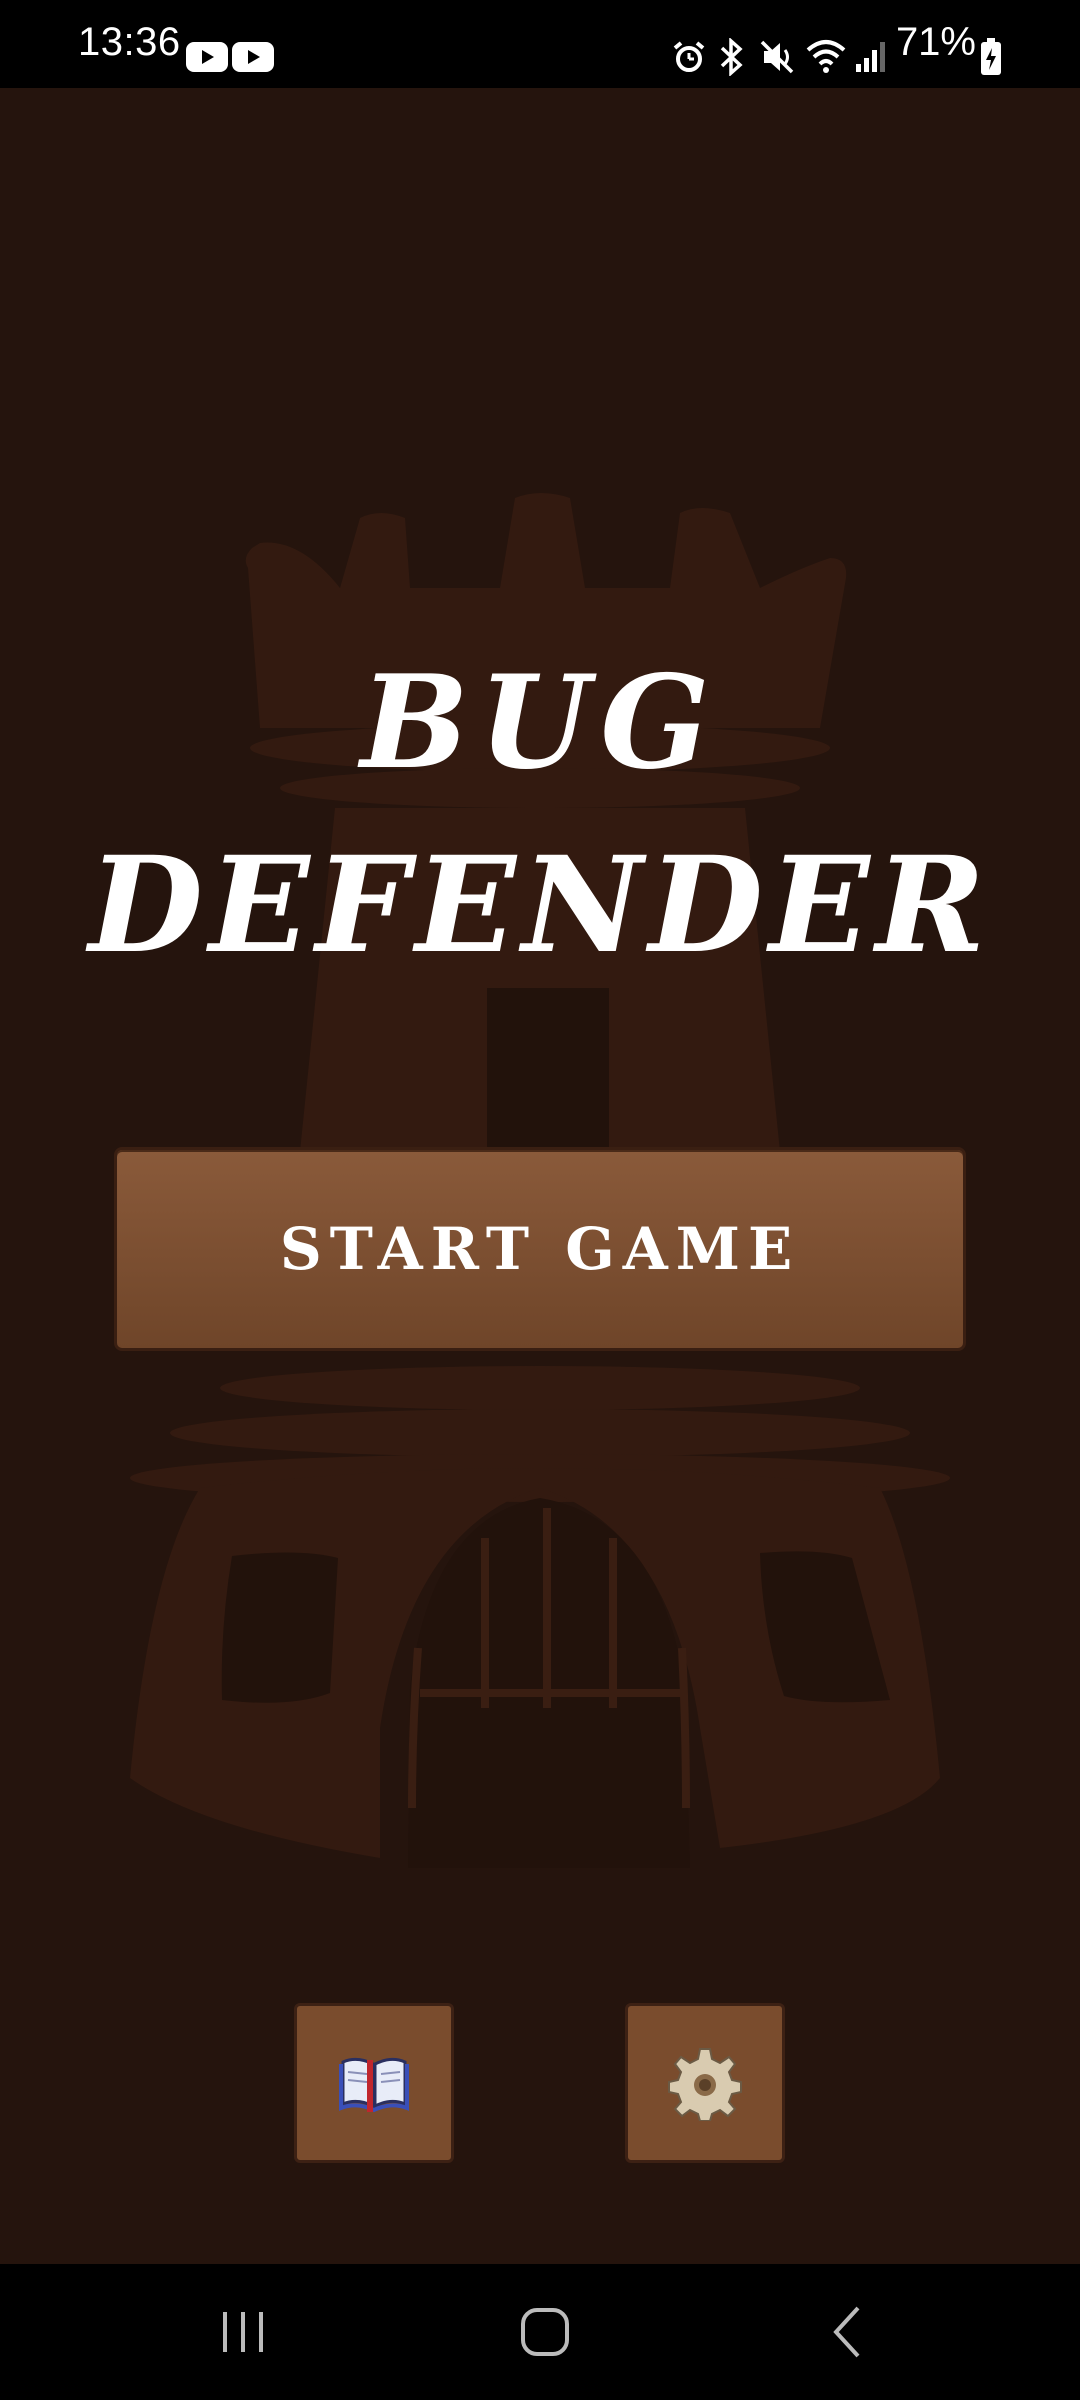  Describe the element at coordinates (545, 2332) in the screenshot. I see `home-icon` at that location.